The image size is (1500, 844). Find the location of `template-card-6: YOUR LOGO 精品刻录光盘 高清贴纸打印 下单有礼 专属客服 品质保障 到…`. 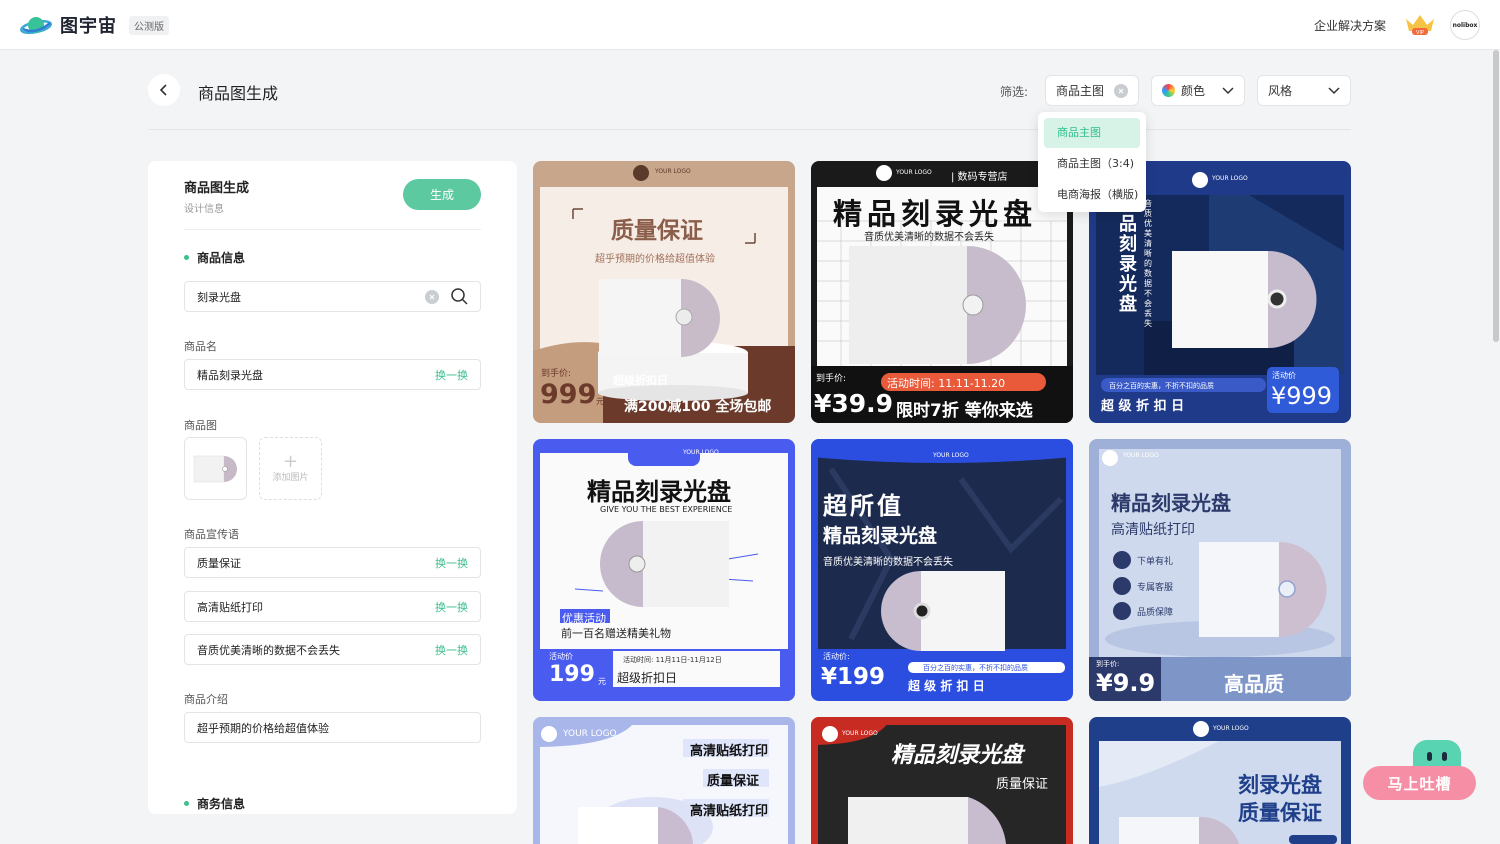

template-card-6: YOUR LOGO 精品刻录光盘 高清贴纸打印 下单有礼 专属客服 品质保障 到… is located at coordinates (1220, 570).